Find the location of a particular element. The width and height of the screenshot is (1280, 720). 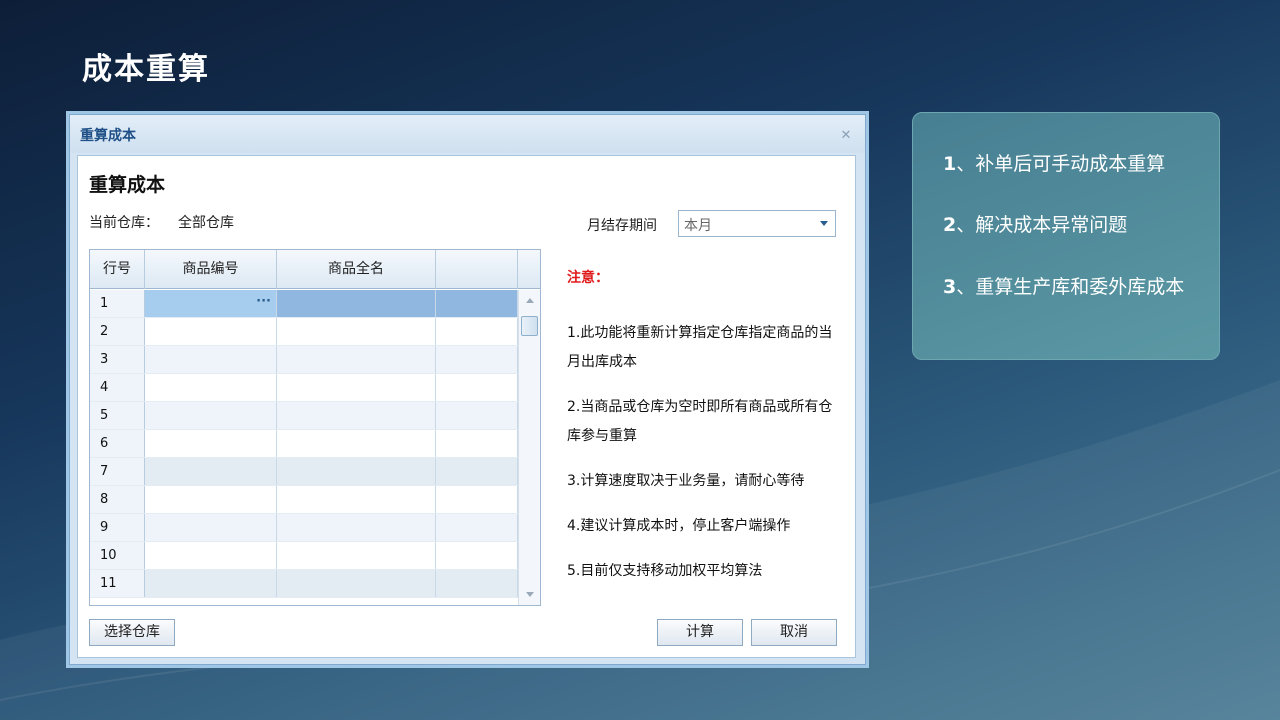

table-row: 2 is located at coordinates (304, 332).